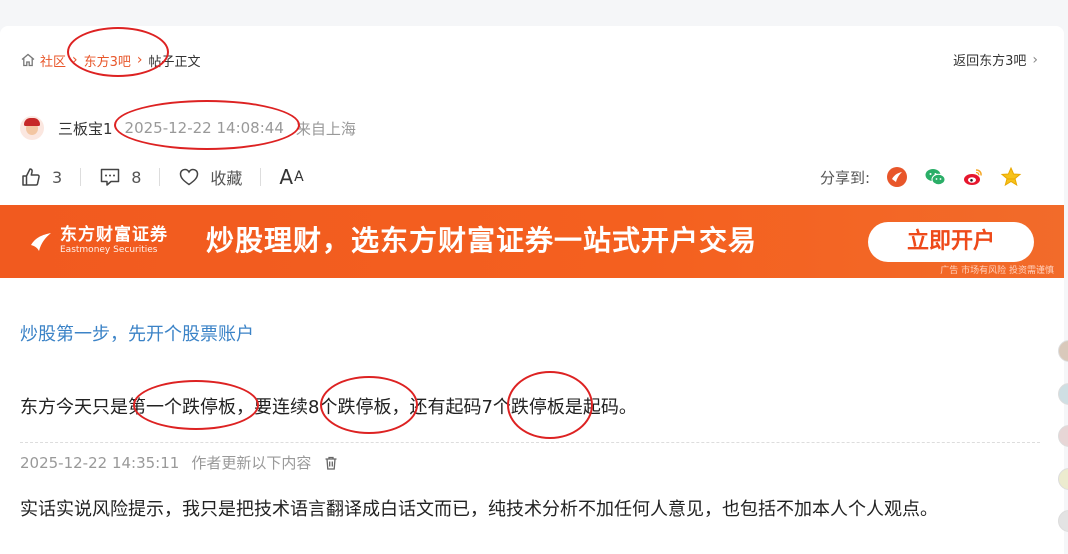 The height and width of the screenshot is (554, 1068). What do you see at coordinates (534, 7) in the screenshot?
I see `top-band` at bounding box center [534, 7].